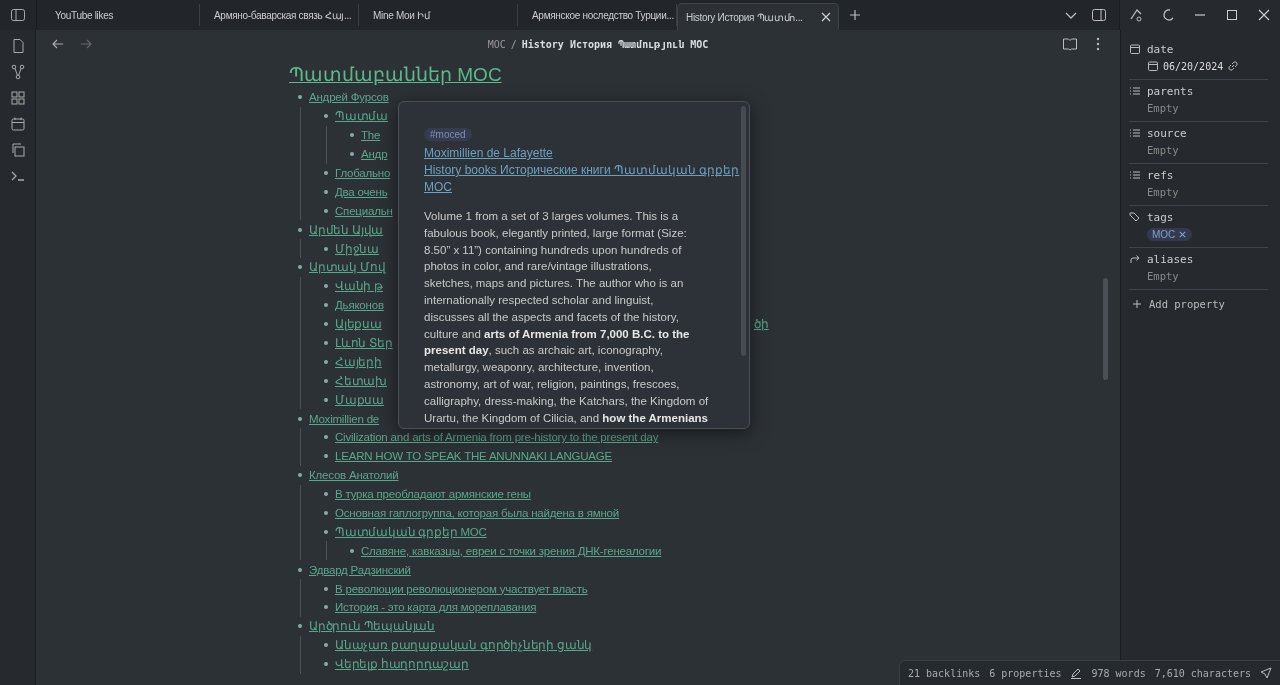 The height and width of the screenshot is (685, 1280). What do you see at coordinates (360, 569) in the screenshot?
I see `note-link: Эдвард Радзинский` at bounding box center [360, 569].